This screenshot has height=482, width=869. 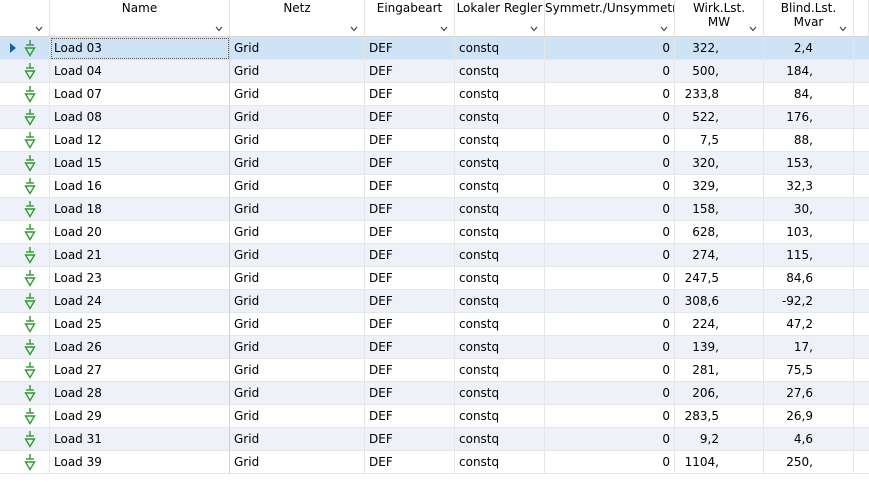 I want to click on table-row: Load 07 Grid DEF constq 0 233,8 84,, so click(x=434, y=94).